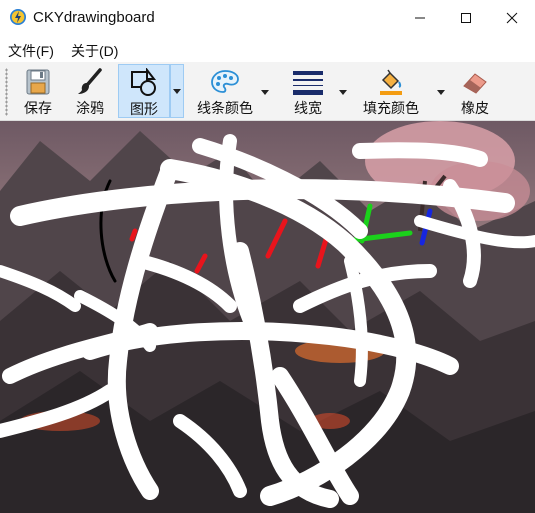 The image size is (535, 513). I want to click on menu-about: 关于(D), so click(94, 51).